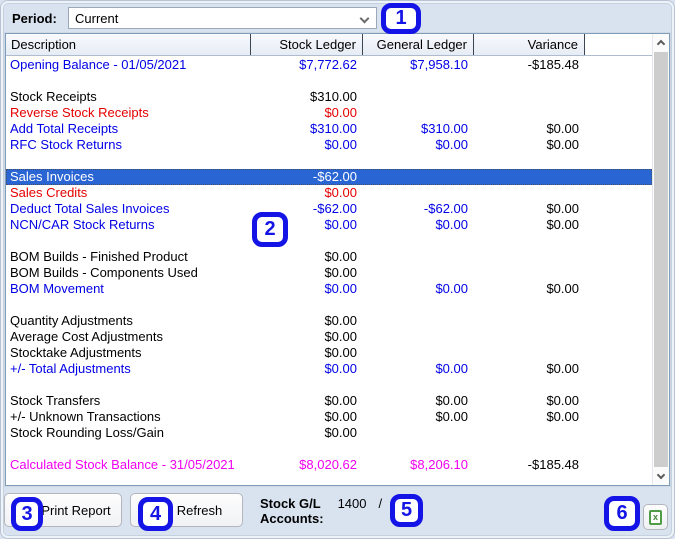 The height and width of the screenshot is (539, 675). What do you see at coordinates (329, 225) in the screenshot?
I see `table-row: NCN/CAR Stock Returns $0.00 $0.00 $0.00` at bounding box center [329, 225].